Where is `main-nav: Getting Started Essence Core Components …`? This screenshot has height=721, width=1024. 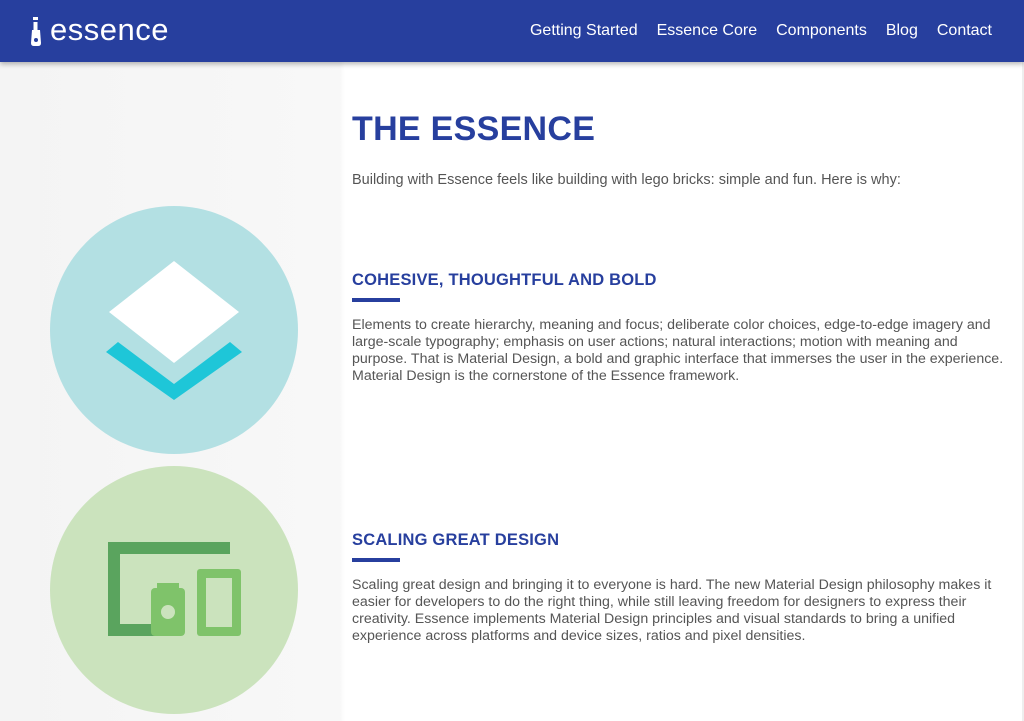
main-nav: Getting Started Essence Core Components … is located at coordinates (751, 31).